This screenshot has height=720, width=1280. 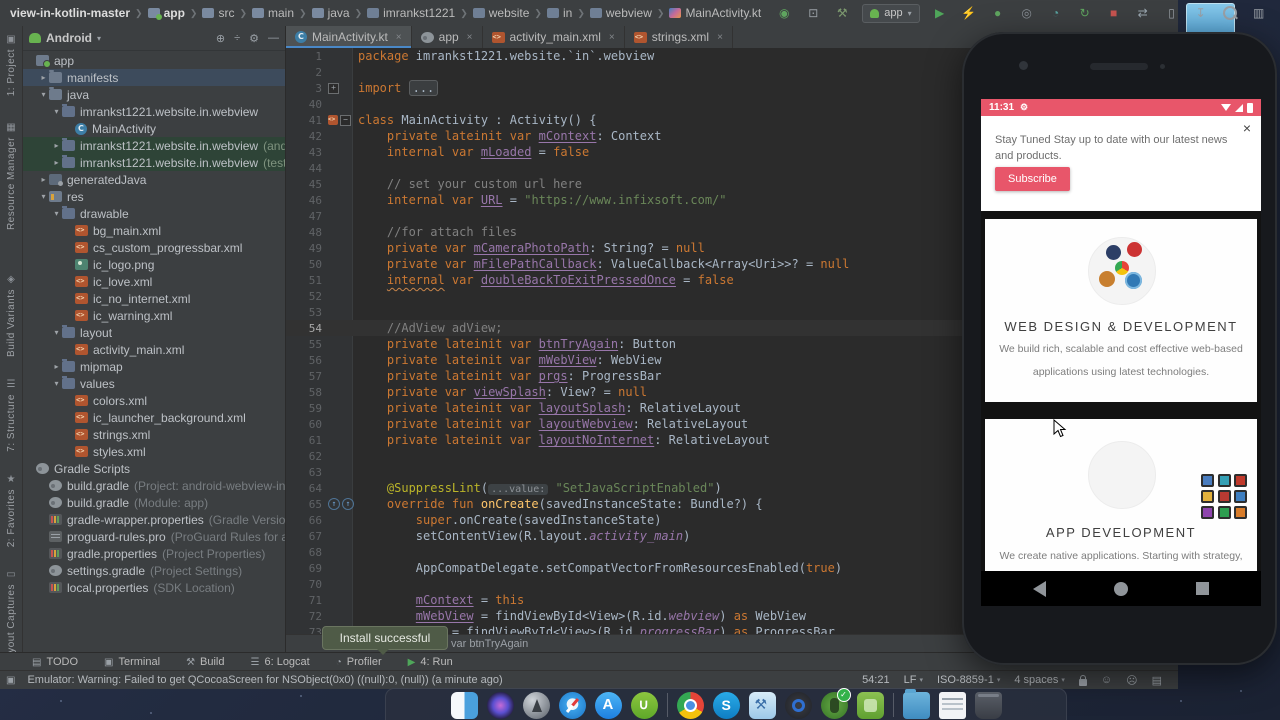 What do you see at coordinates (952, 705) in the screenshot?
I see `dock-window-icon` at bounding box center [952, 705].